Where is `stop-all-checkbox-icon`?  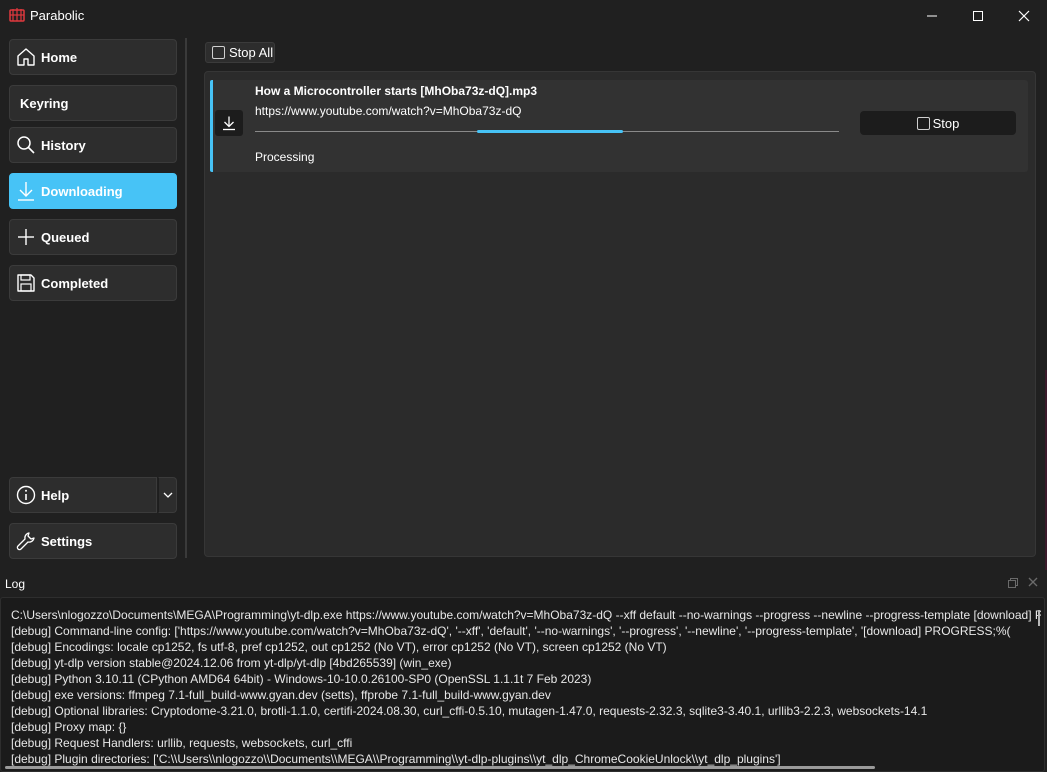 stop-all-checkbox-icon is located at coordinates (218, 52).